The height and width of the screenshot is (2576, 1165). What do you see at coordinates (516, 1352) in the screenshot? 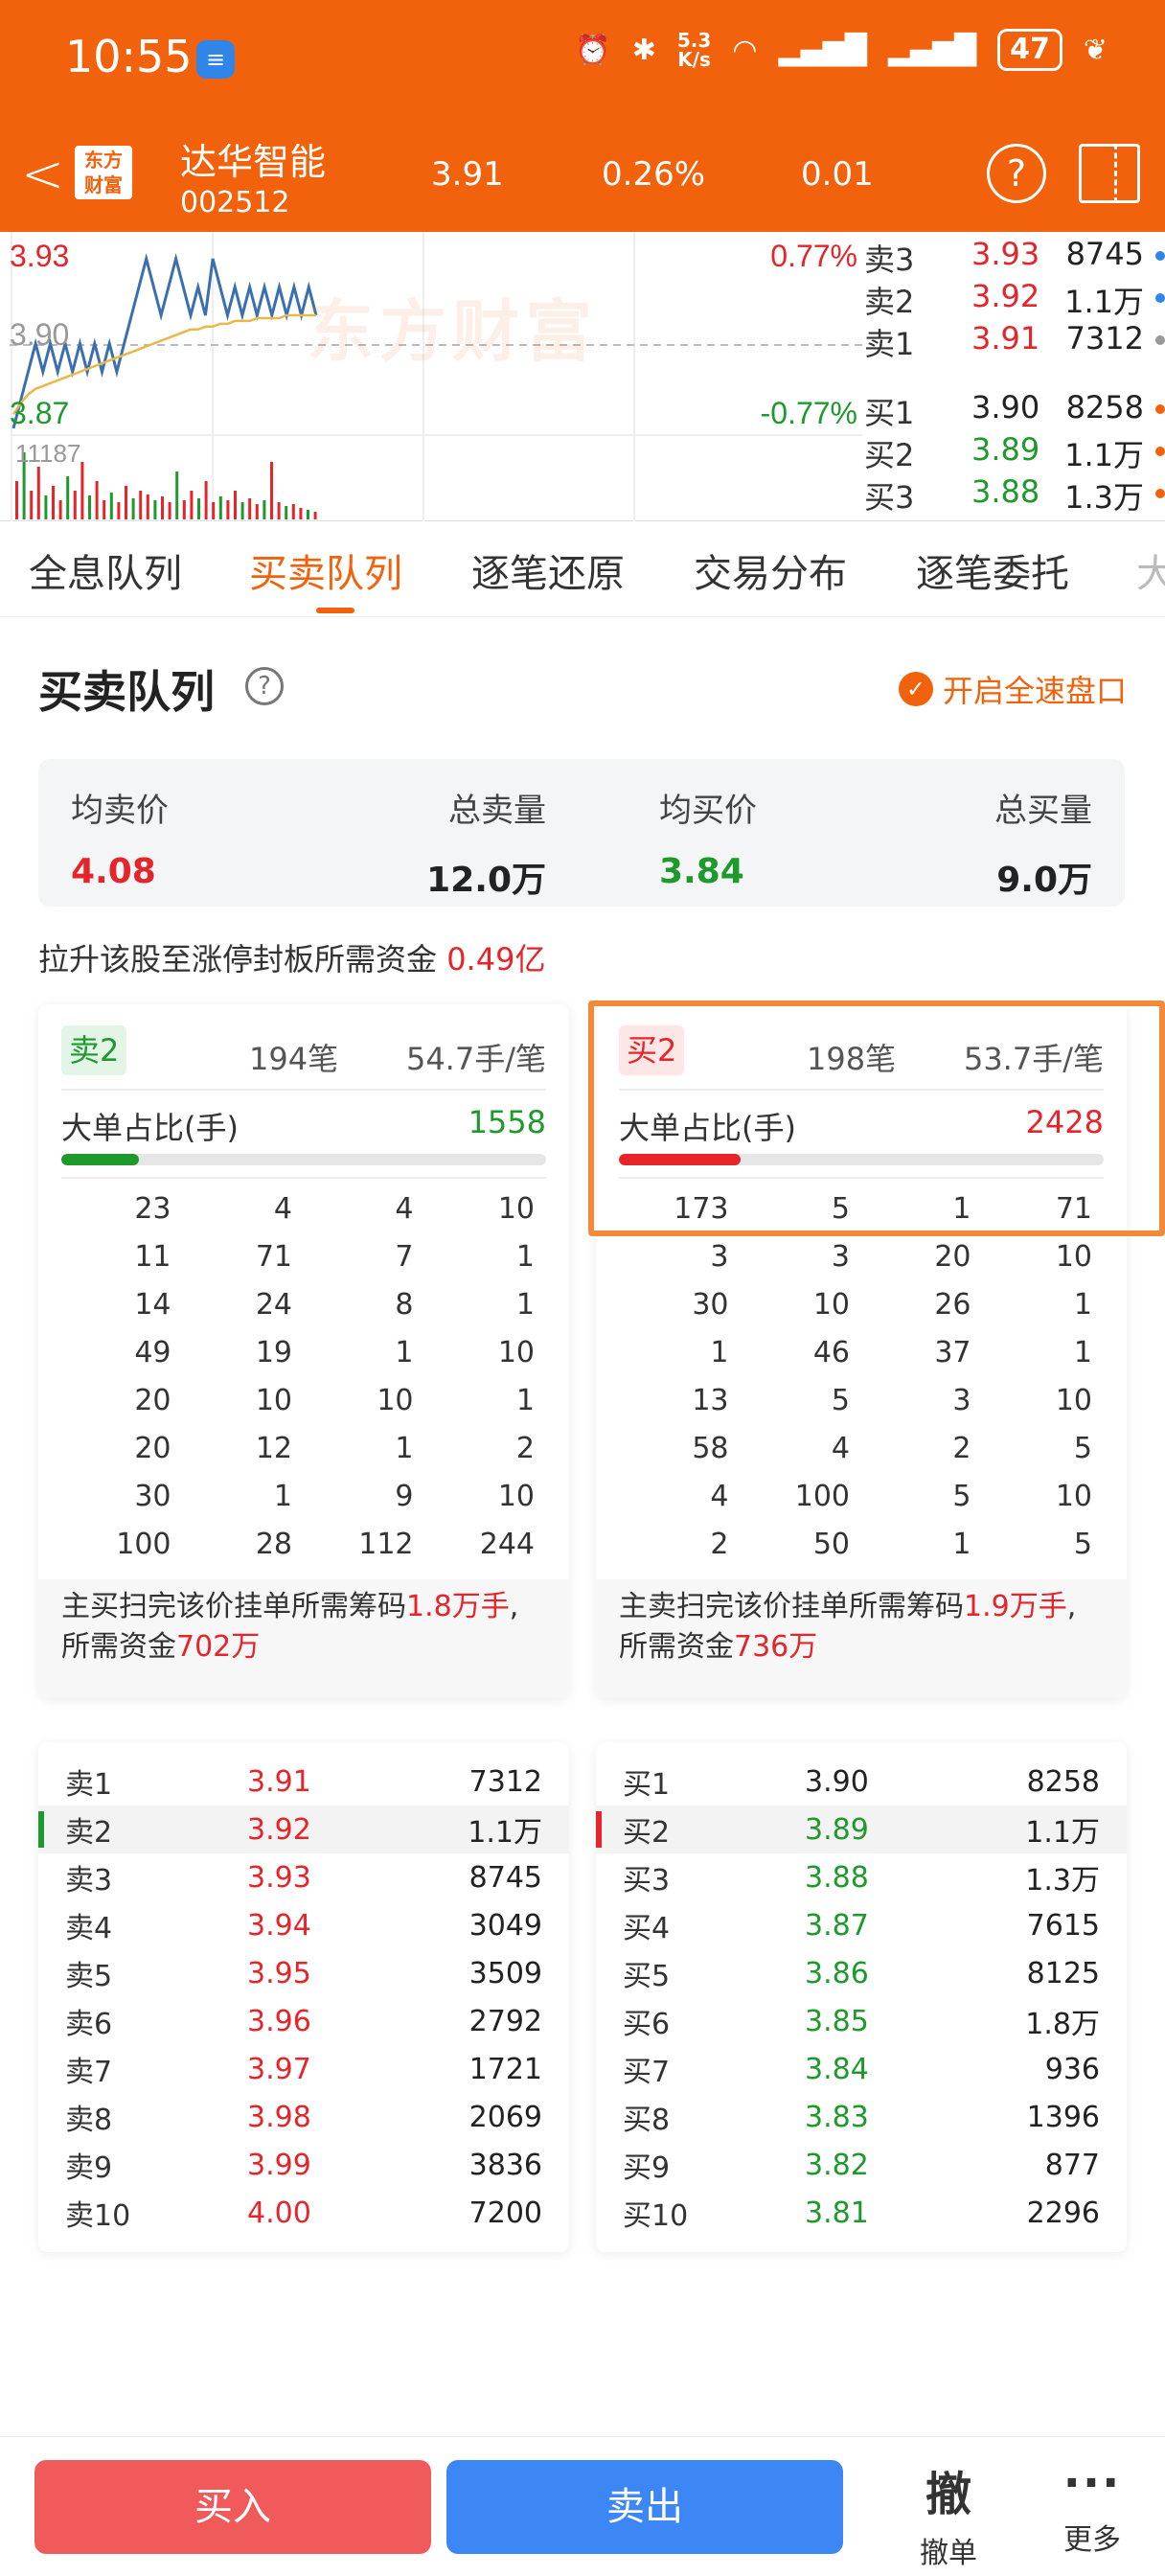
I see `sell-queue-cell: 10` at bounding box center [516, 1352].